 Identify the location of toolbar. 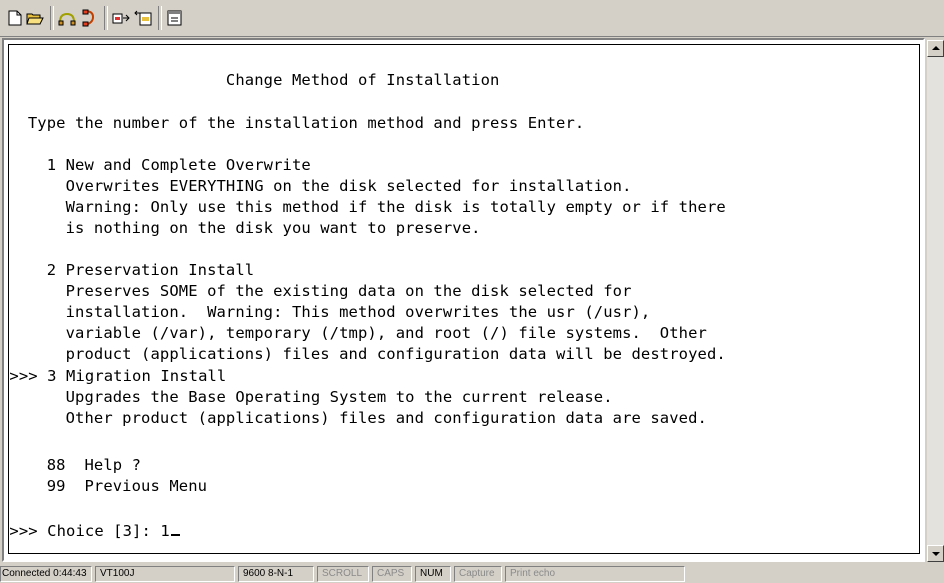
(472, 18).